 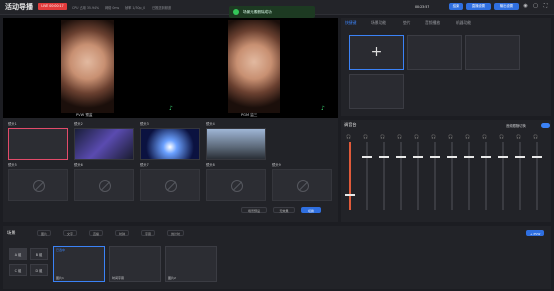 I want to click on pgm-video, so click(x=254, y=66).